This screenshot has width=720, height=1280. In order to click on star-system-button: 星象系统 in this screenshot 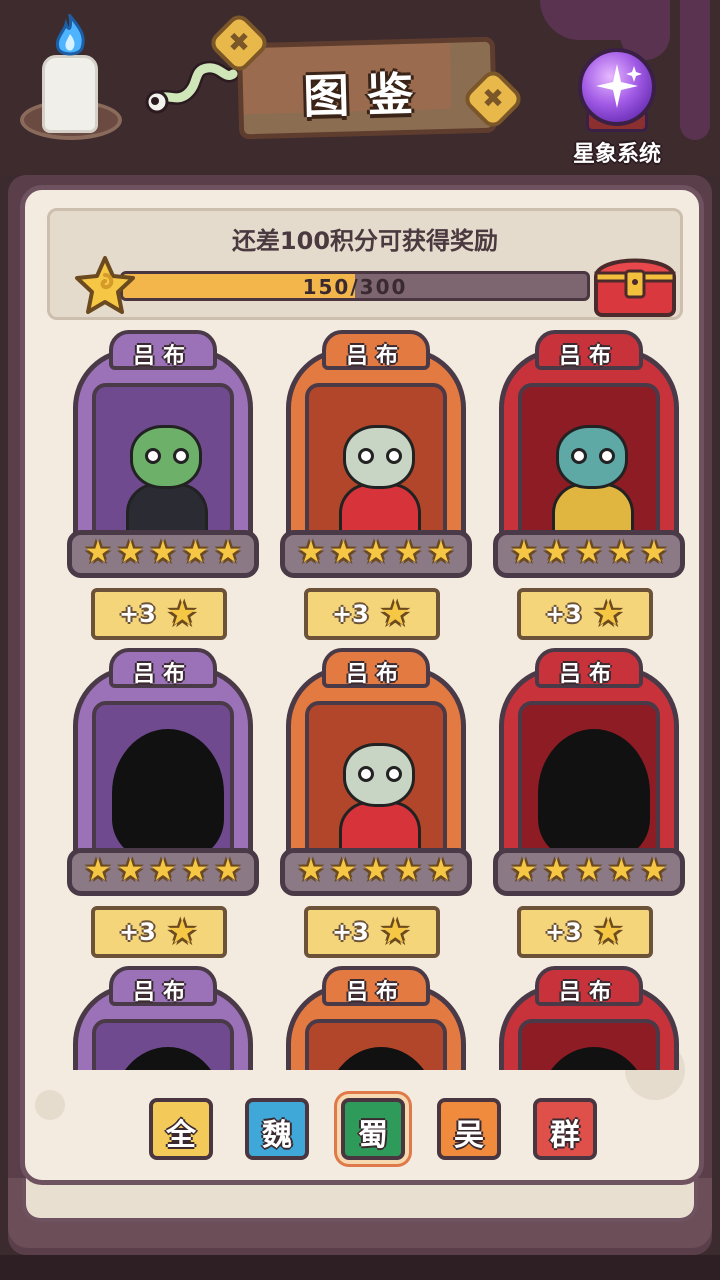, I will do `click(617, 108)`.